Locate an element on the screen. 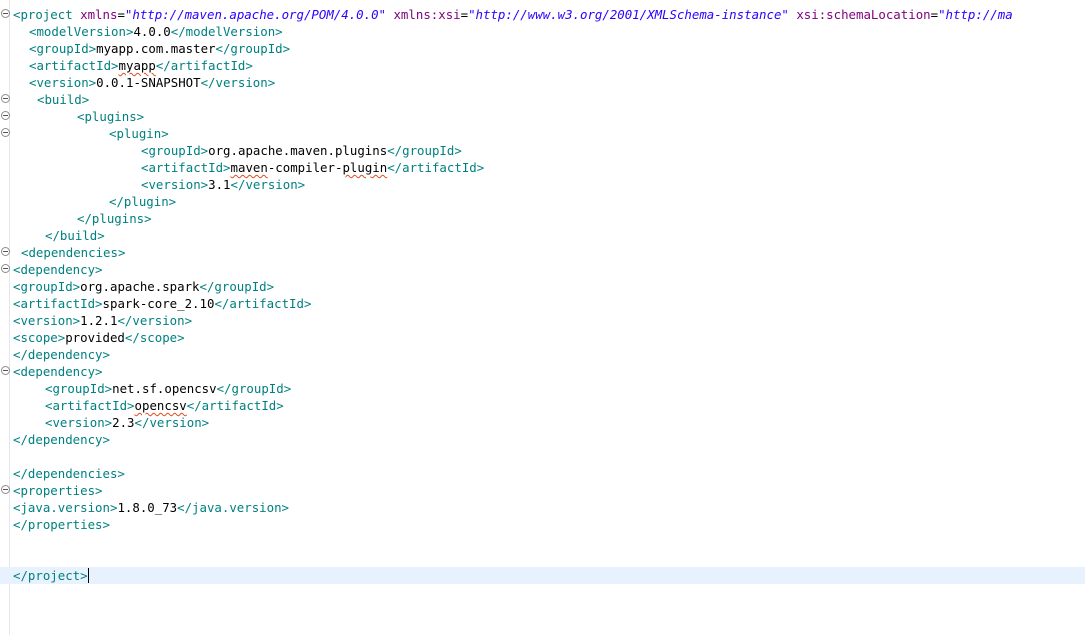 The width and height of the screenshot is (1085, 635). code-token: </groupId> is located at coordinates (424, 150).